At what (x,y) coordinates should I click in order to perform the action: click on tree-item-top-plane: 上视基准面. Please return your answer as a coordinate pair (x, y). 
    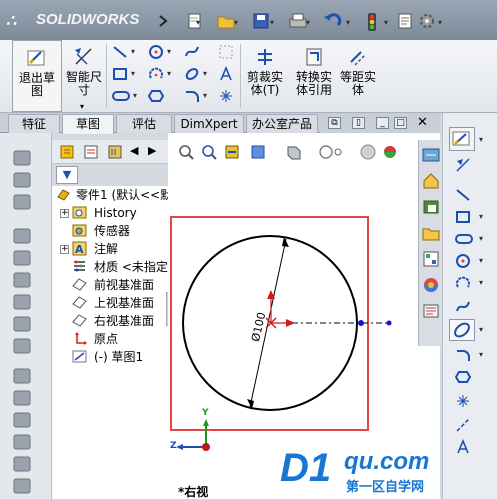
    Looking at the image, I should click on (114, 303).